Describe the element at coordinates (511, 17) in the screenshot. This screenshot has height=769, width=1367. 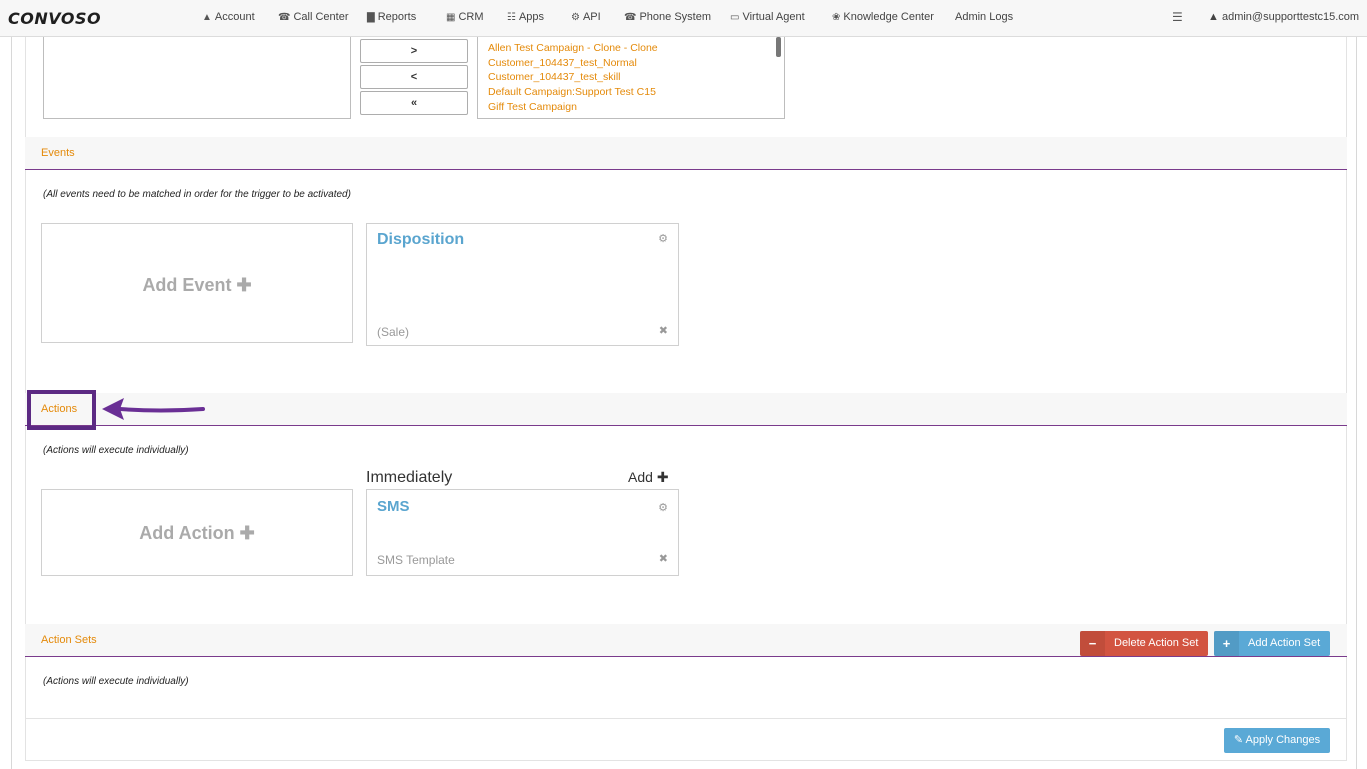
I see `grid-icon: ☷` at that location.